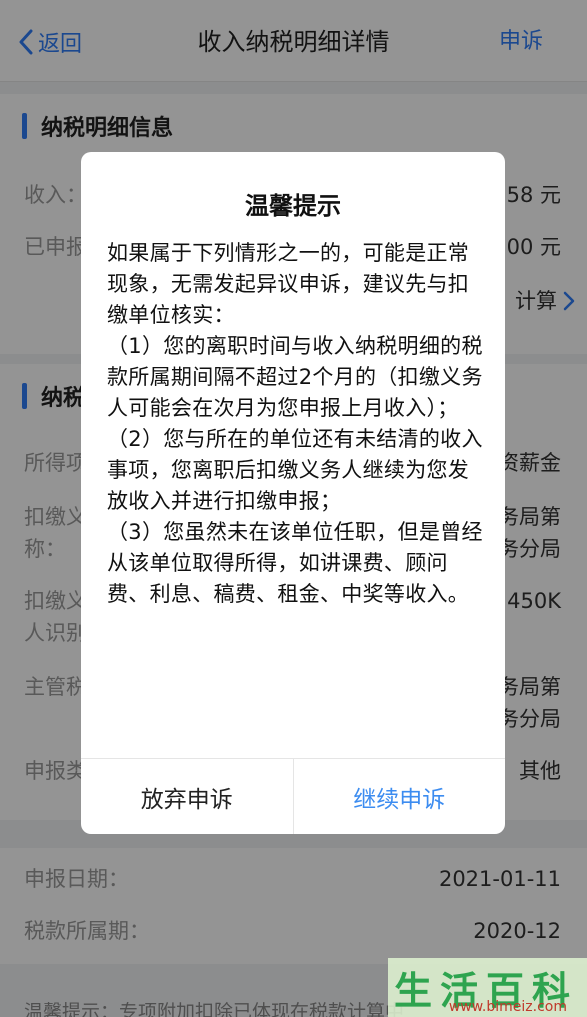 The image size is (587, 1017). I want to click on dialog-footer: 放弃申诉 继续申诉, so click(293, 796).